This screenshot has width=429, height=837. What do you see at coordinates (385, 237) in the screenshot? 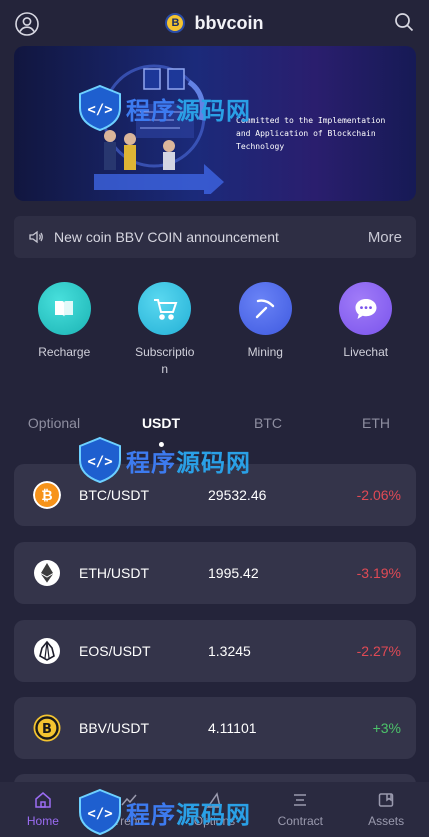
I see `more-link: More` at bounding box center [385, 237].